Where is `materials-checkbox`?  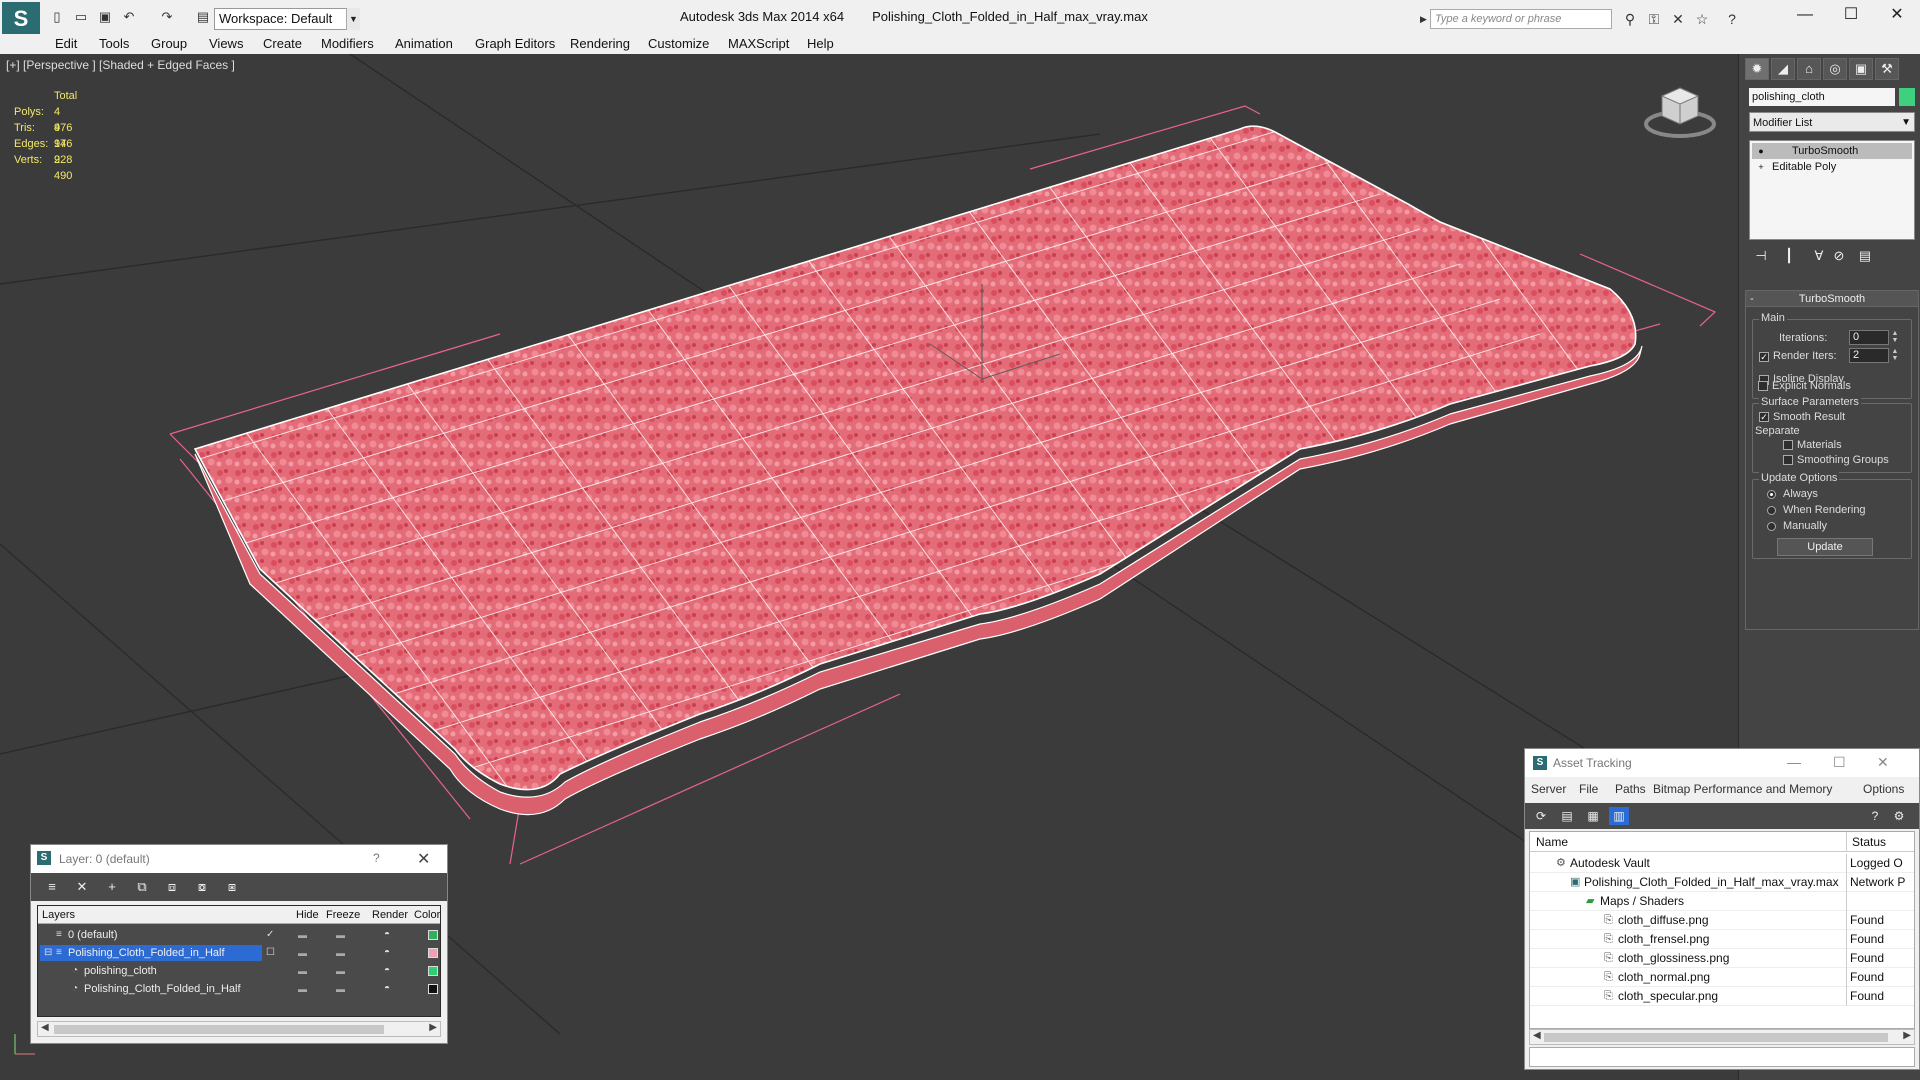 materials-checkbox is located at coordinates (1788, 445).